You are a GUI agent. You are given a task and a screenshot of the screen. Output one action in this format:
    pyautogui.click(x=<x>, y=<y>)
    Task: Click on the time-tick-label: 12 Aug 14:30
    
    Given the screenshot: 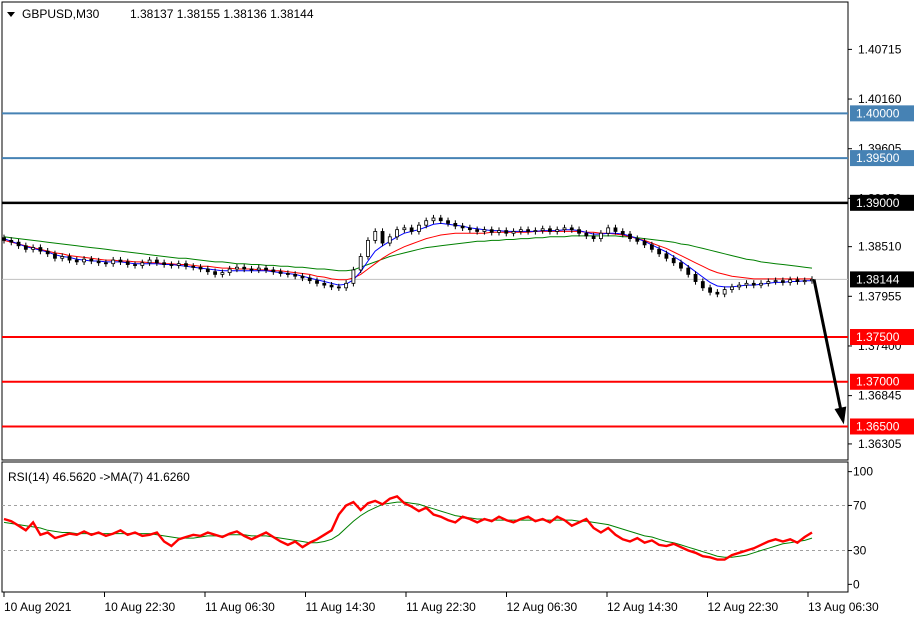 What is the action you would take?
    pyautogui.click(x=642, y=607)
    